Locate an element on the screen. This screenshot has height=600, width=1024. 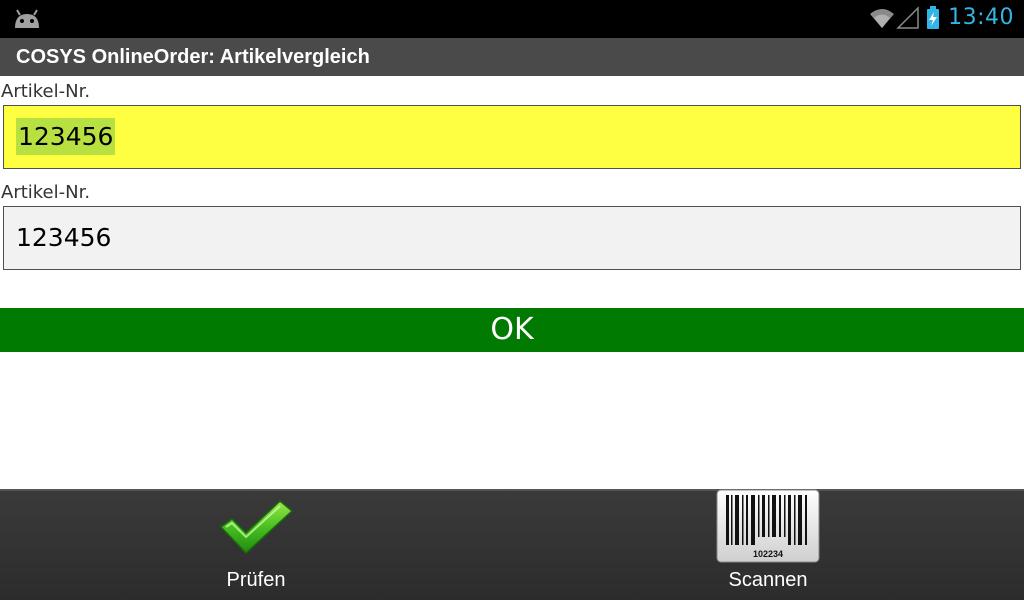
wifi-icon is located at coordinates (882, 18).